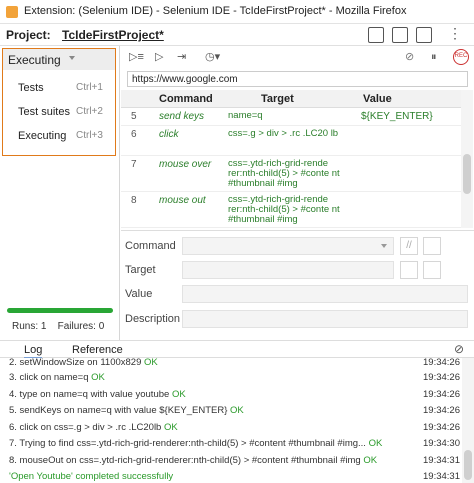 This screenshot has width=474, height=483. I want to click on runs-count: Runs: 1, so click(29, 326).